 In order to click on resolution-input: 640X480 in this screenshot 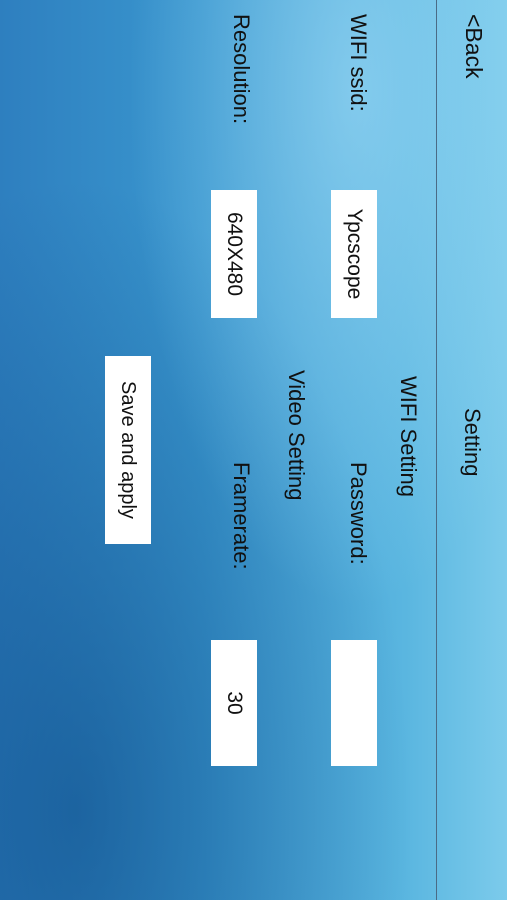, I will do `click(234, 254)`.